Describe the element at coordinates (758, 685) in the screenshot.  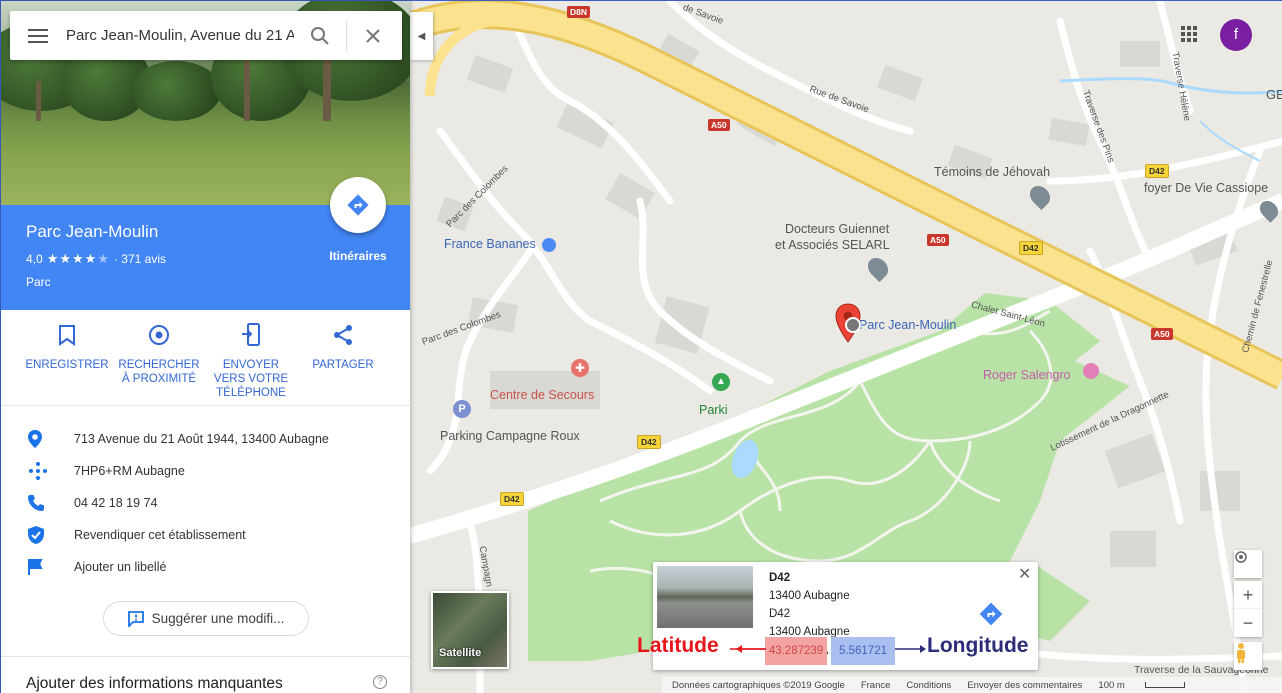
I see `map-data-credit: Données cartographiques ©2019 Google` at that location.